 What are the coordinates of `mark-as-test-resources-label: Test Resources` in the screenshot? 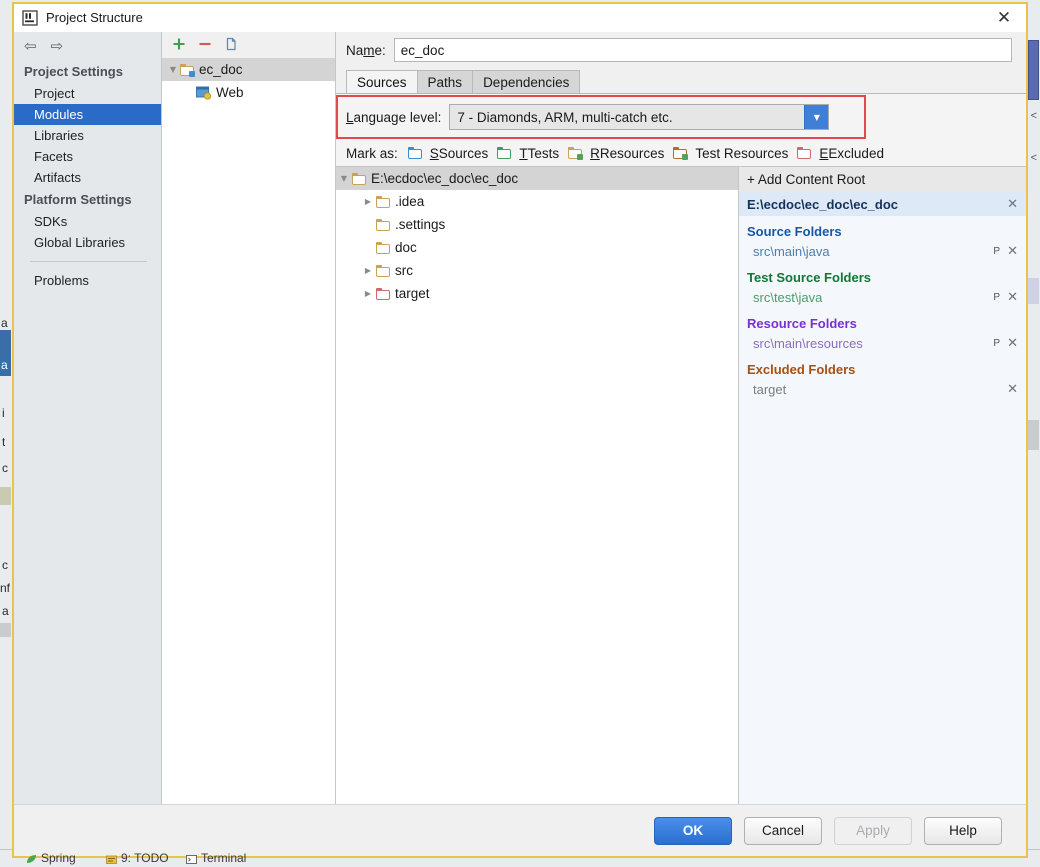 It's located at (742, 153).